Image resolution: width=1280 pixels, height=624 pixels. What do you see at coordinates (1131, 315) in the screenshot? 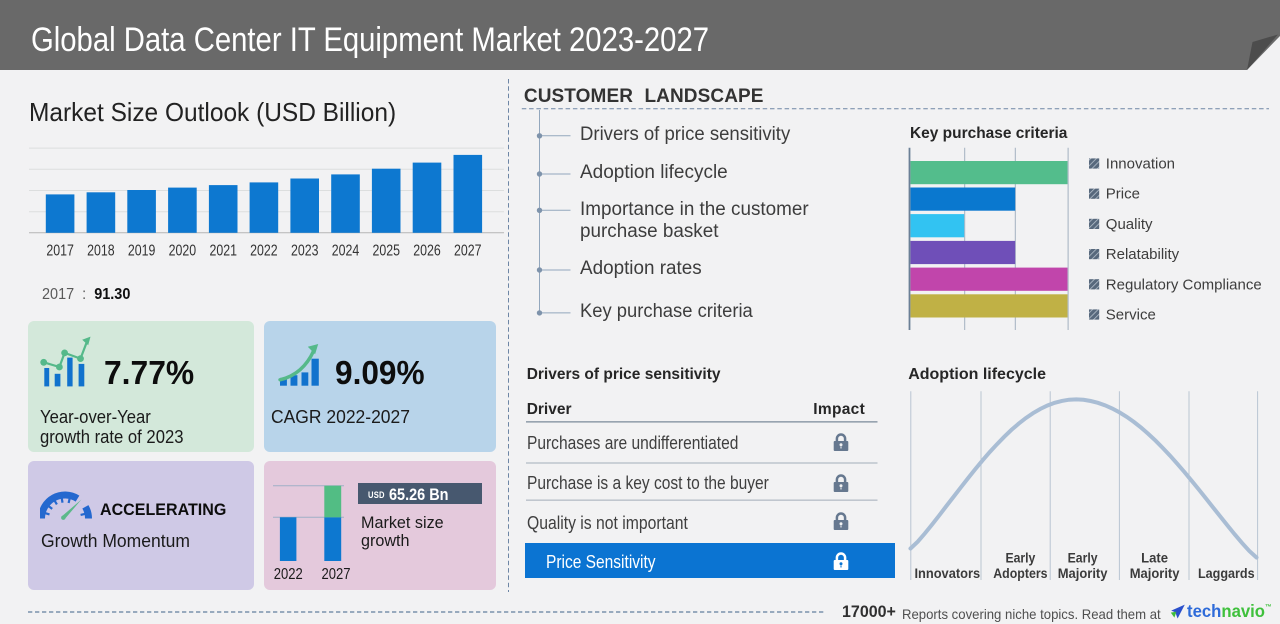
I see `svg-text: Service` at bounding box center [1131, 315].